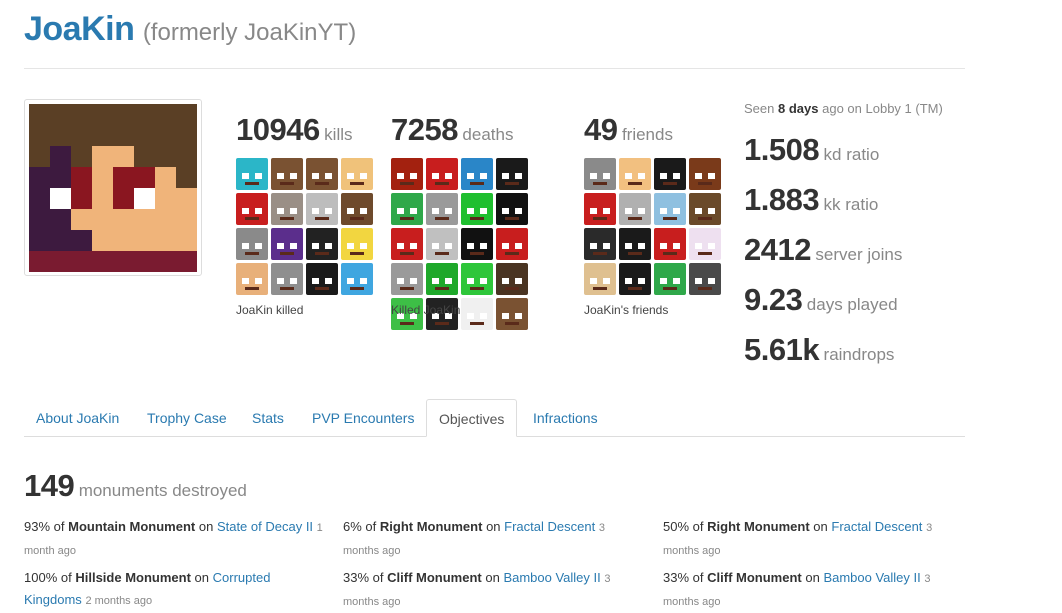  Describe the element at coordinates (356, 577) in the screenshot. I see `objective-percent: 33%` at that location.